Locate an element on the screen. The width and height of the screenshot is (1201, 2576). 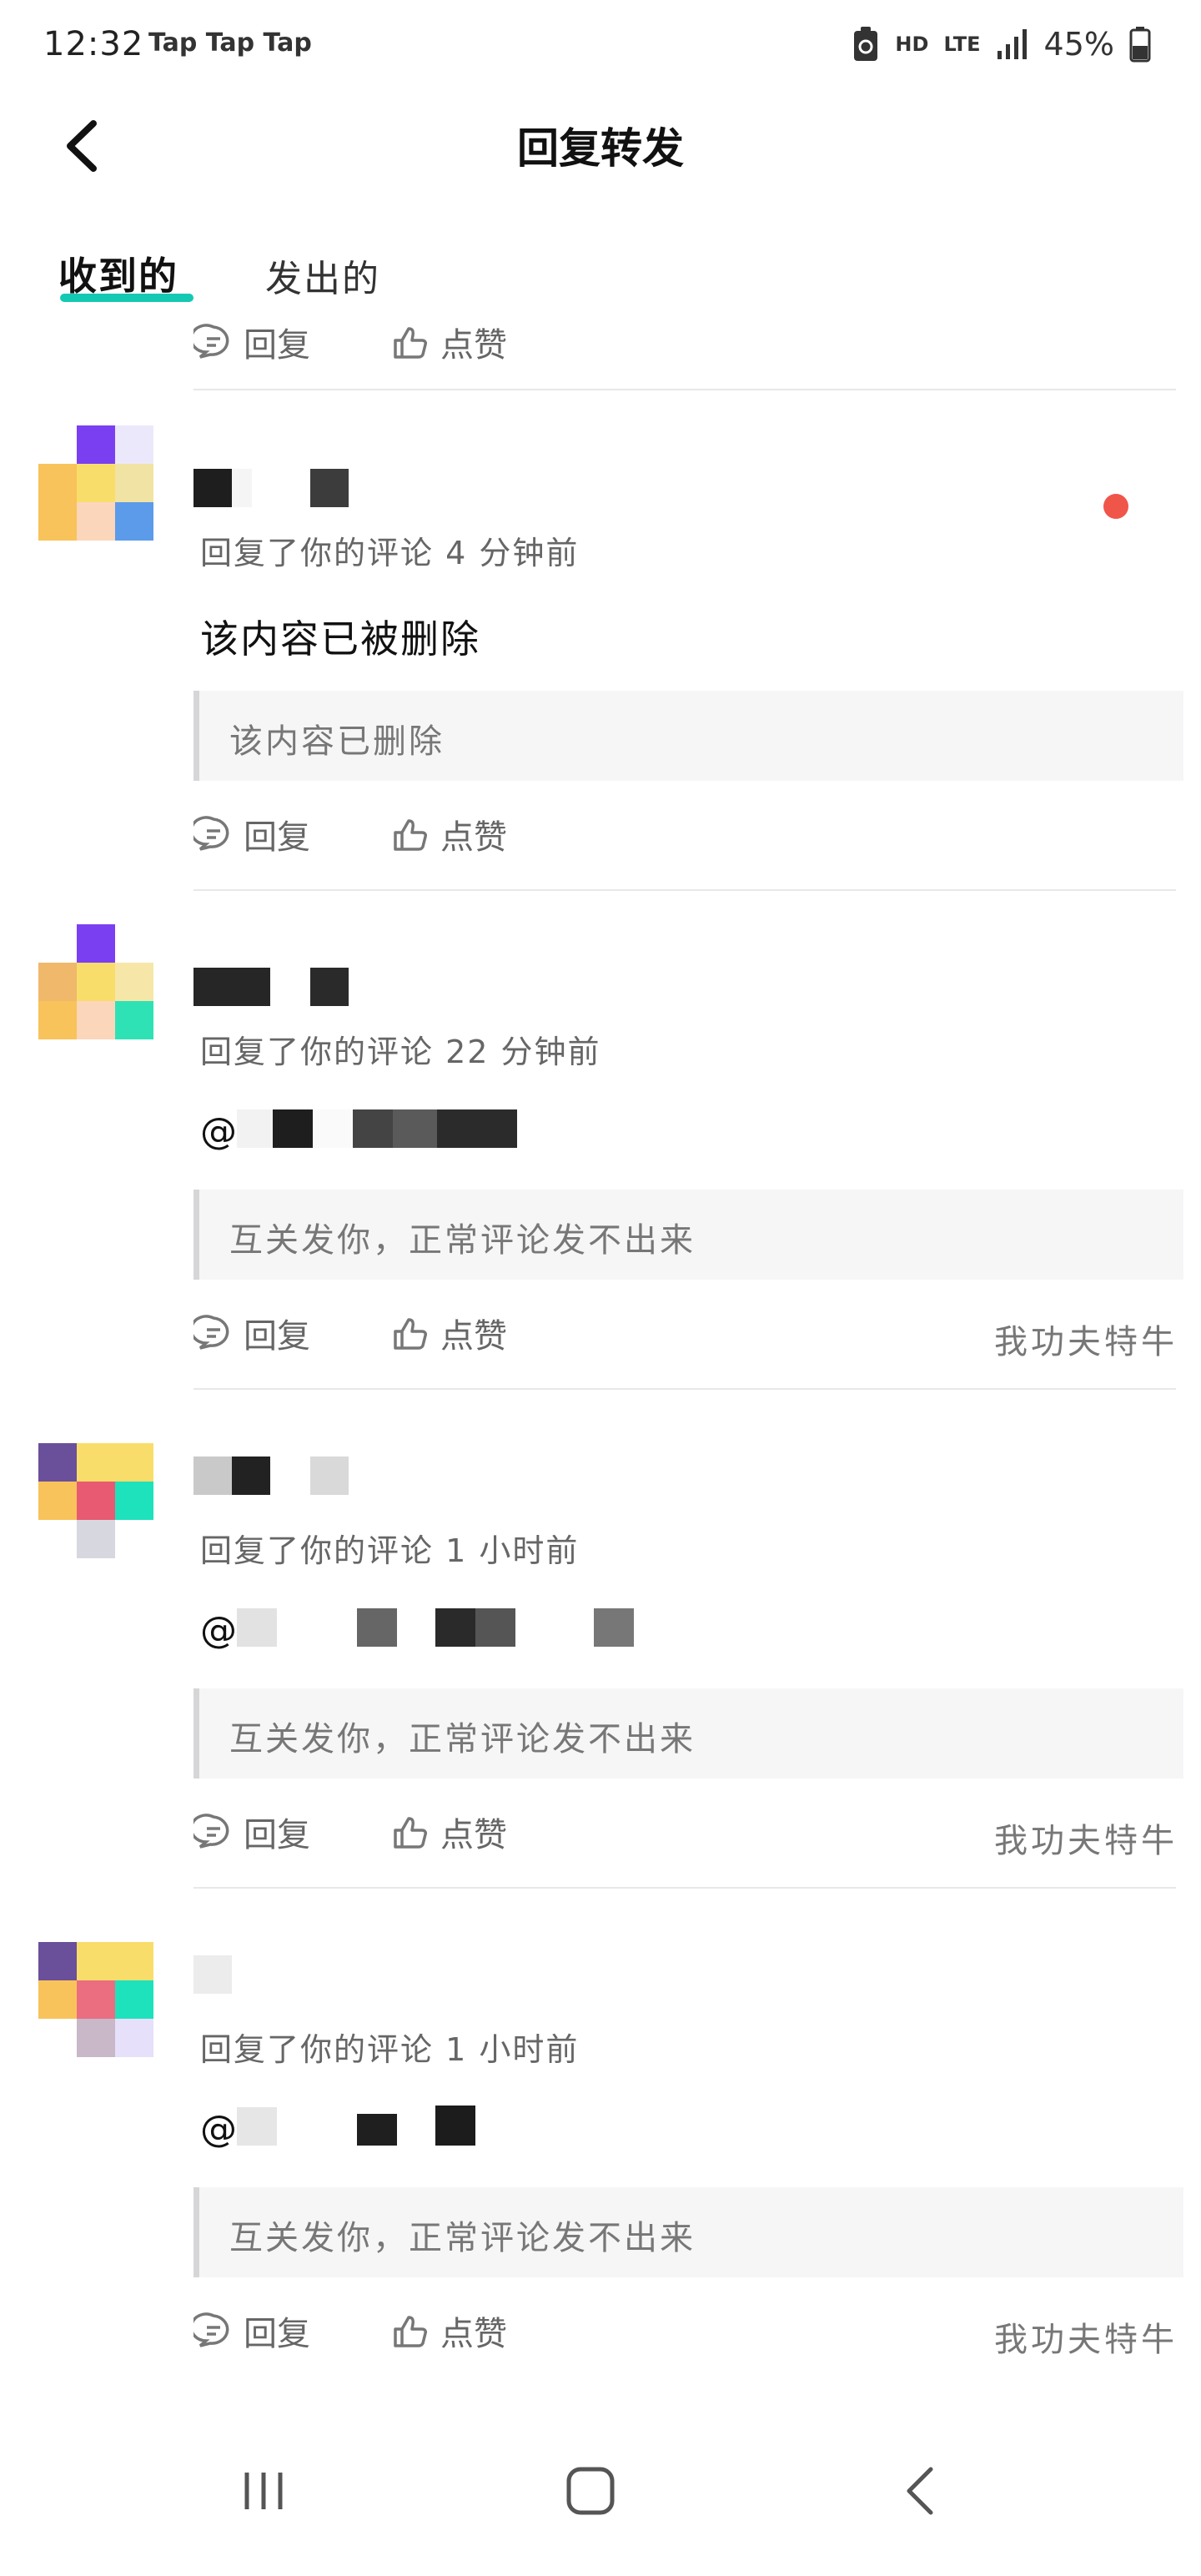
system-nav-bar is located at coordinates (601, 2497).